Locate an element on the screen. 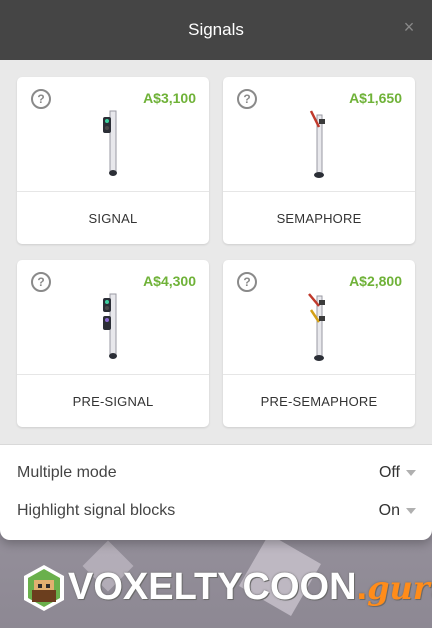 This screenshot has height=628, width=432. voxel-logo-icon is located at coordinates (44, 588).